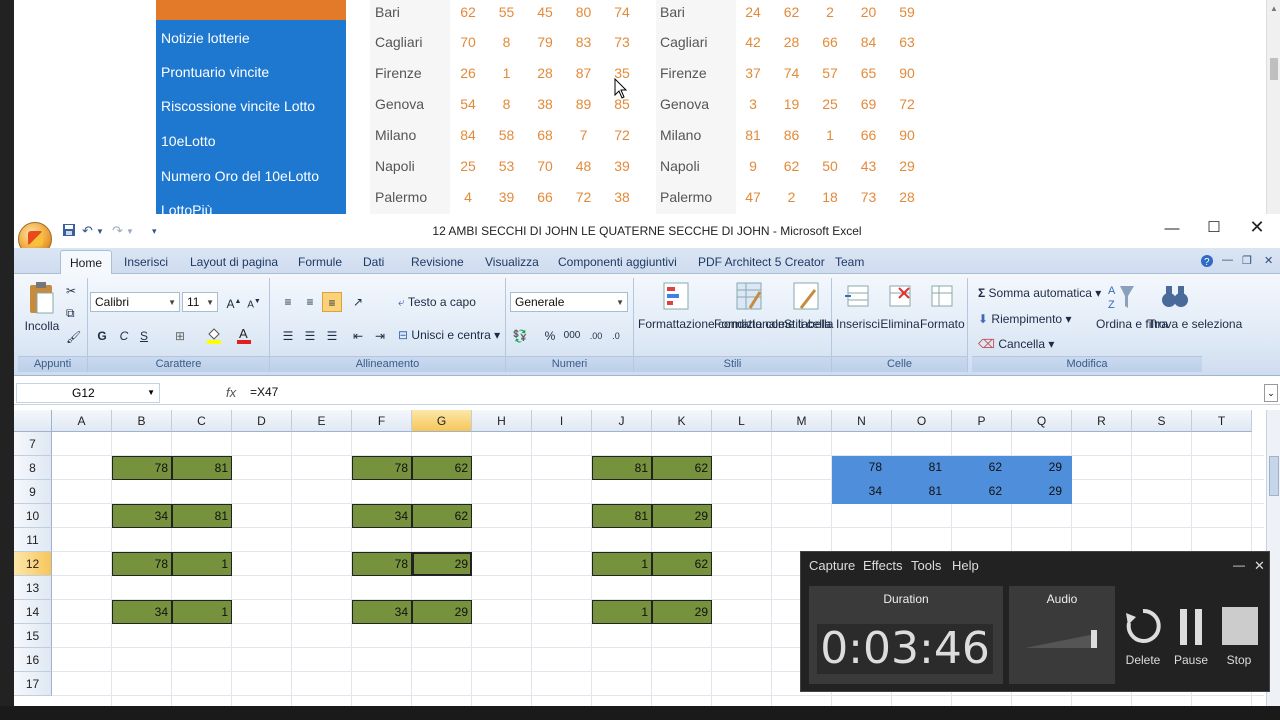 The height and width of the screenshot is (720, 1280). Describe the element at coordinates (240, 176) in the screenshot. I see `menu-item: Numero Oro del 10eLotto` at that location.